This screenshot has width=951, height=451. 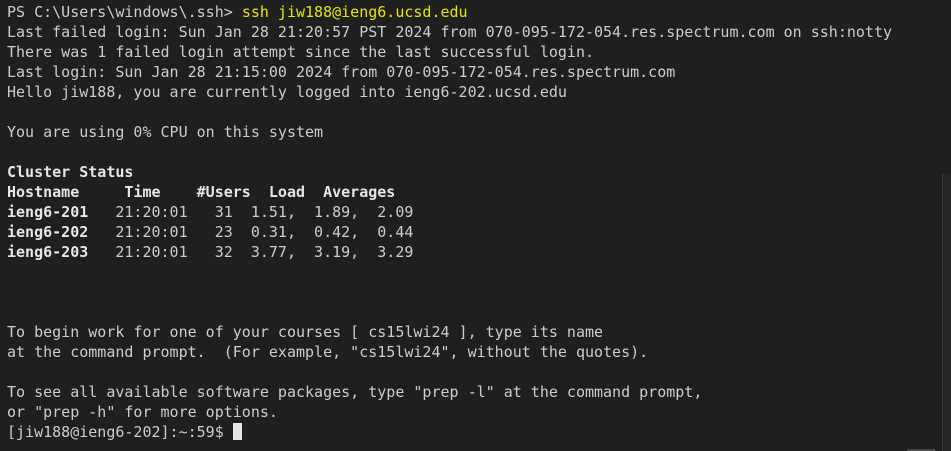 I want to click on cpu-usage-line: You are using 0% CPU on this system, so click(x=165, y=132).